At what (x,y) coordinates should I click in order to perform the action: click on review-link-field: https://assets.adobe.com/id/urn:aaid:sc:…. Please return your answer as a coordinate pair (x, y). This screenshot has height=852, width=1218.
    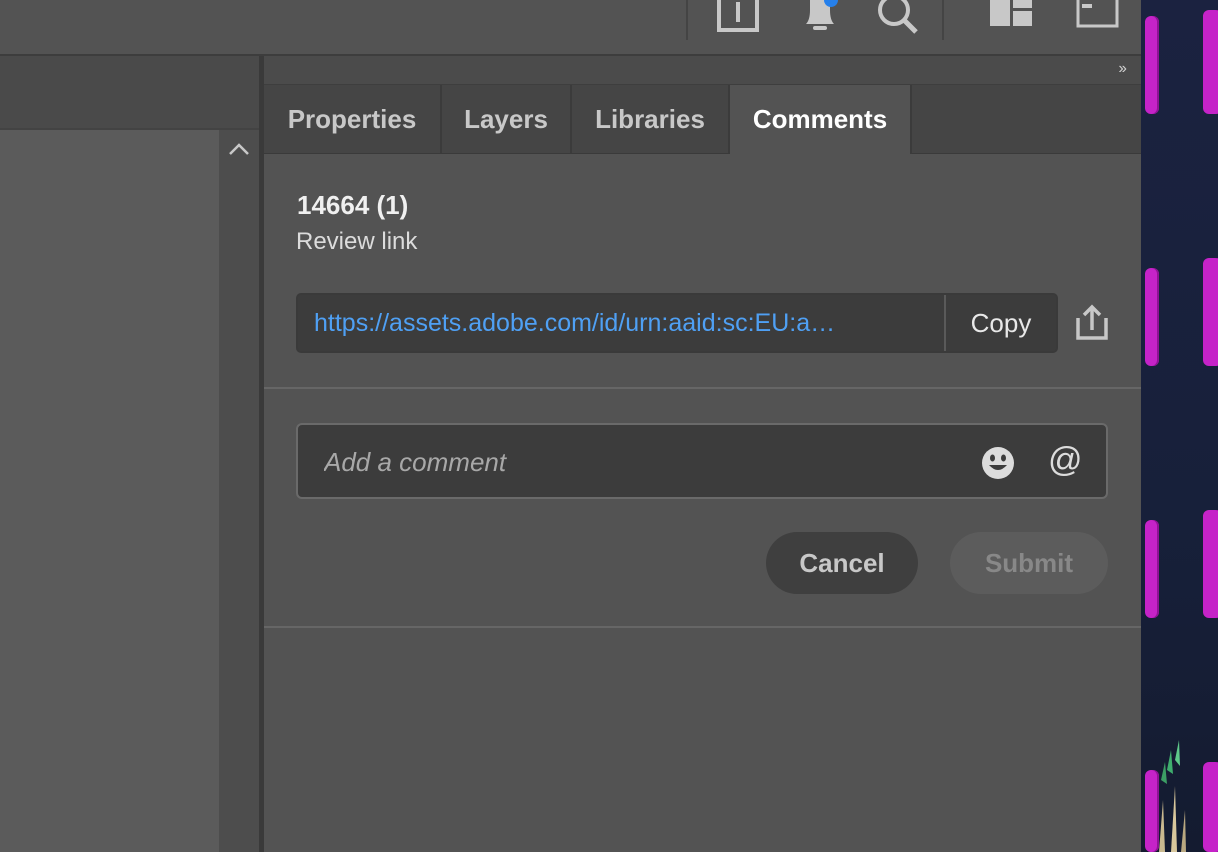
    Looking at the image, I should click on (677, 323).